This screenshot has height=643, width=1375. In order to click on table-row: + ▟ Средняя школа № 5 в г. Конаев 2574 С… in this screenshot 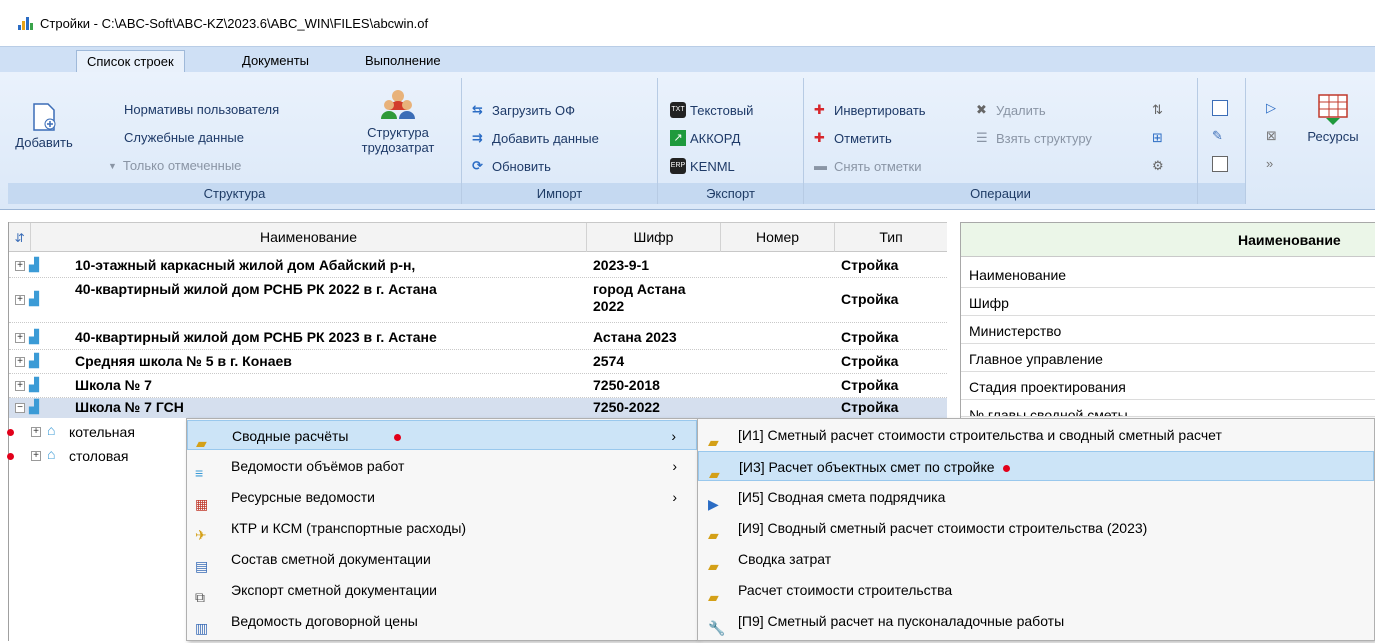, I will do `click(478, 362)`.